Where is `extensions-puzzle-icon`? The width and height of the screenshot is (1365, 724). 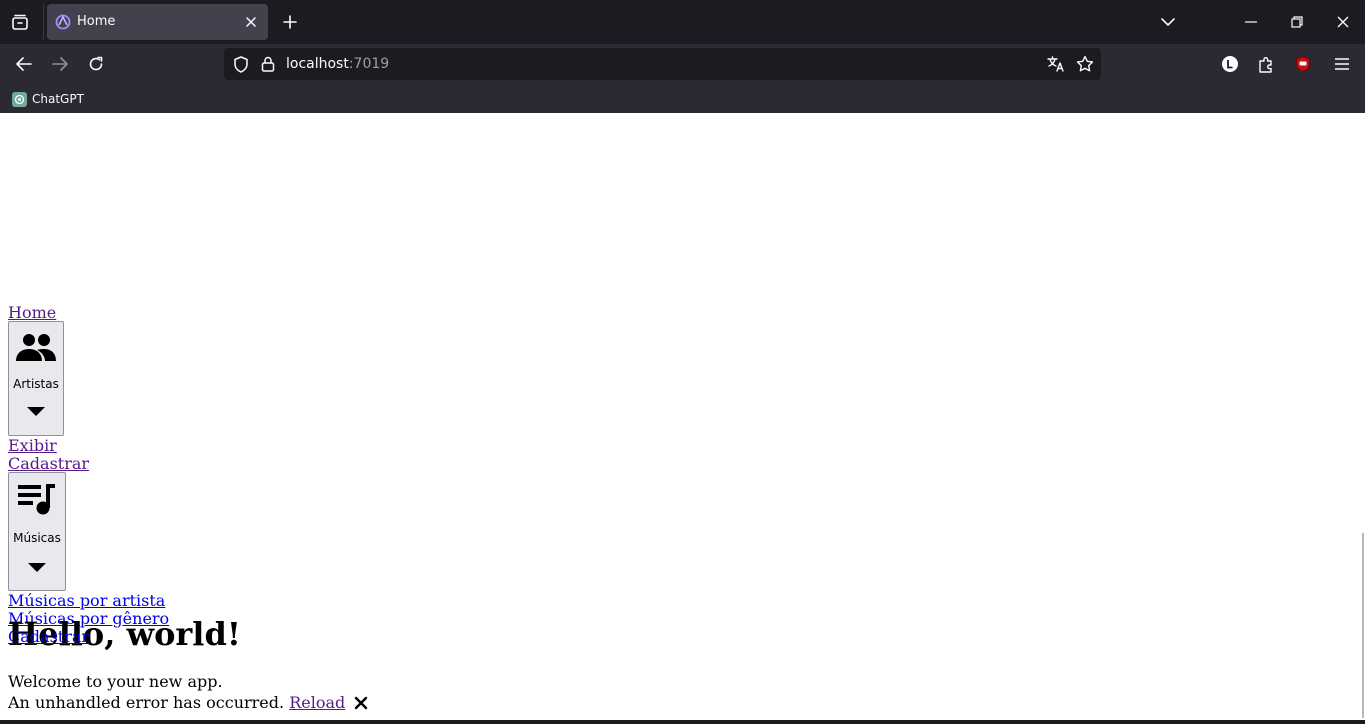
extensions-puzzle-icon is located at coordinates (1266, 64).